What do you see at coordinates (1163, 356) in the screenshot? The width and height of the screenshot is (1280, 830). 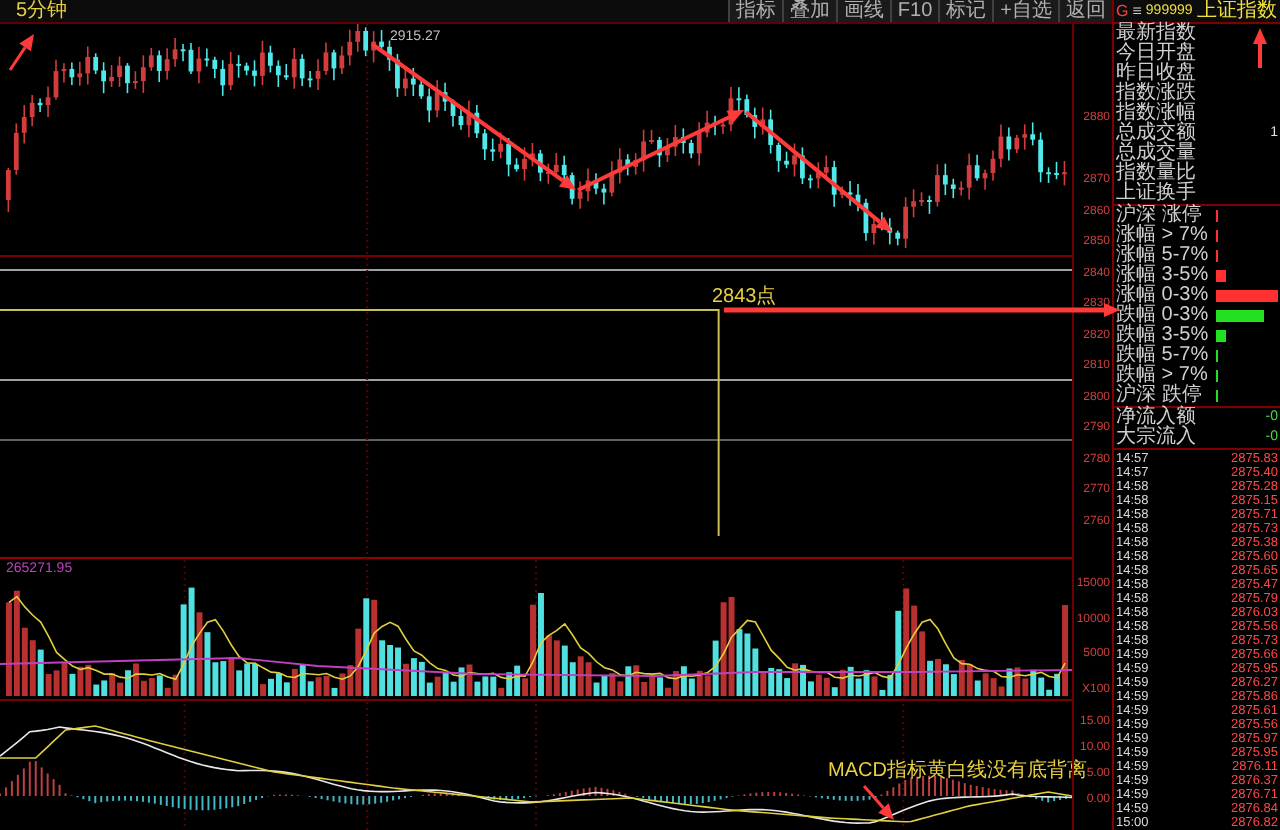 I see `breadth-label: 跌幅 5-7%` at bounding box center [1163, 356].